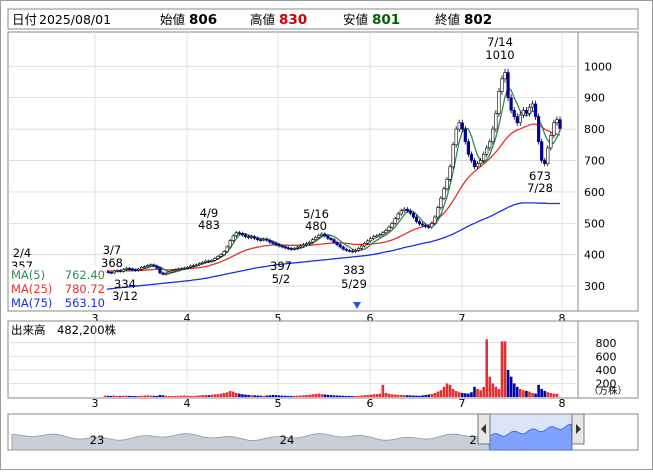 This screenshot has height=474, width=653. What do you see at coordinates (447, 19) in the screenshot?
I see `close-label: 終値` at bounding box center [447, 19].